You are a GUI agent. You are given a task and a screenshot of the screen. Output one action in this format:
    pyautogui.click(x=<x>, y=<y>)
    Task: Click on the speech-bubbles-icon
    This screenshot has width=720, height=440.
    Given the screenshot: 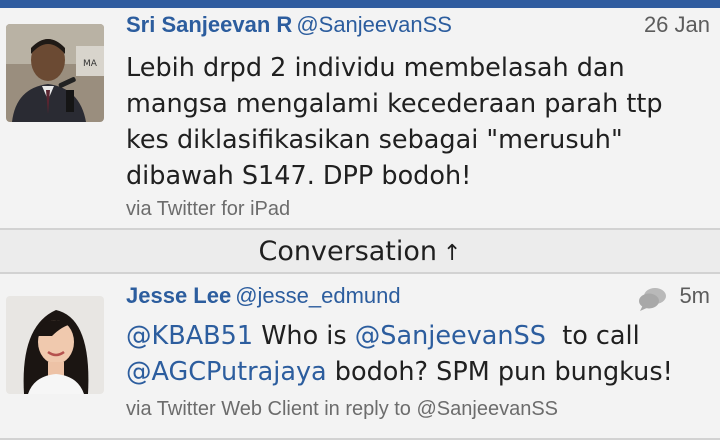 What is the action you would take?
    pyautogui.click(x=652, y=299)
    